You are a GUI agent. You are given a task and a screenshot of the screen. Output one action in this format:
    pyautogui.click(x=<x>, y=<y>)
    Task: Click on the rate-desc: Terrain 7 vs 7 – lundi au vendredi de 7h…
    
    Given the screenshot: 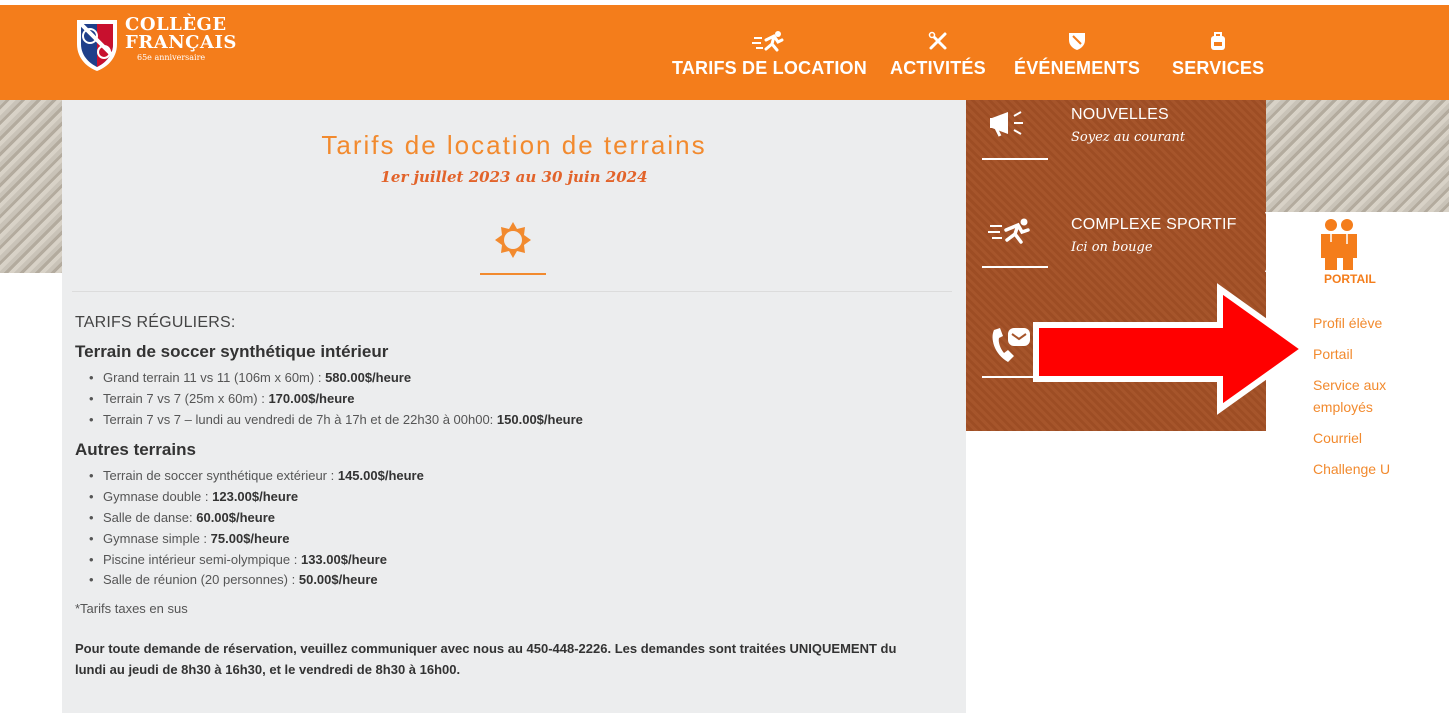 What is the action you would take?
    pyautogui.click(x=300, y=419)
    